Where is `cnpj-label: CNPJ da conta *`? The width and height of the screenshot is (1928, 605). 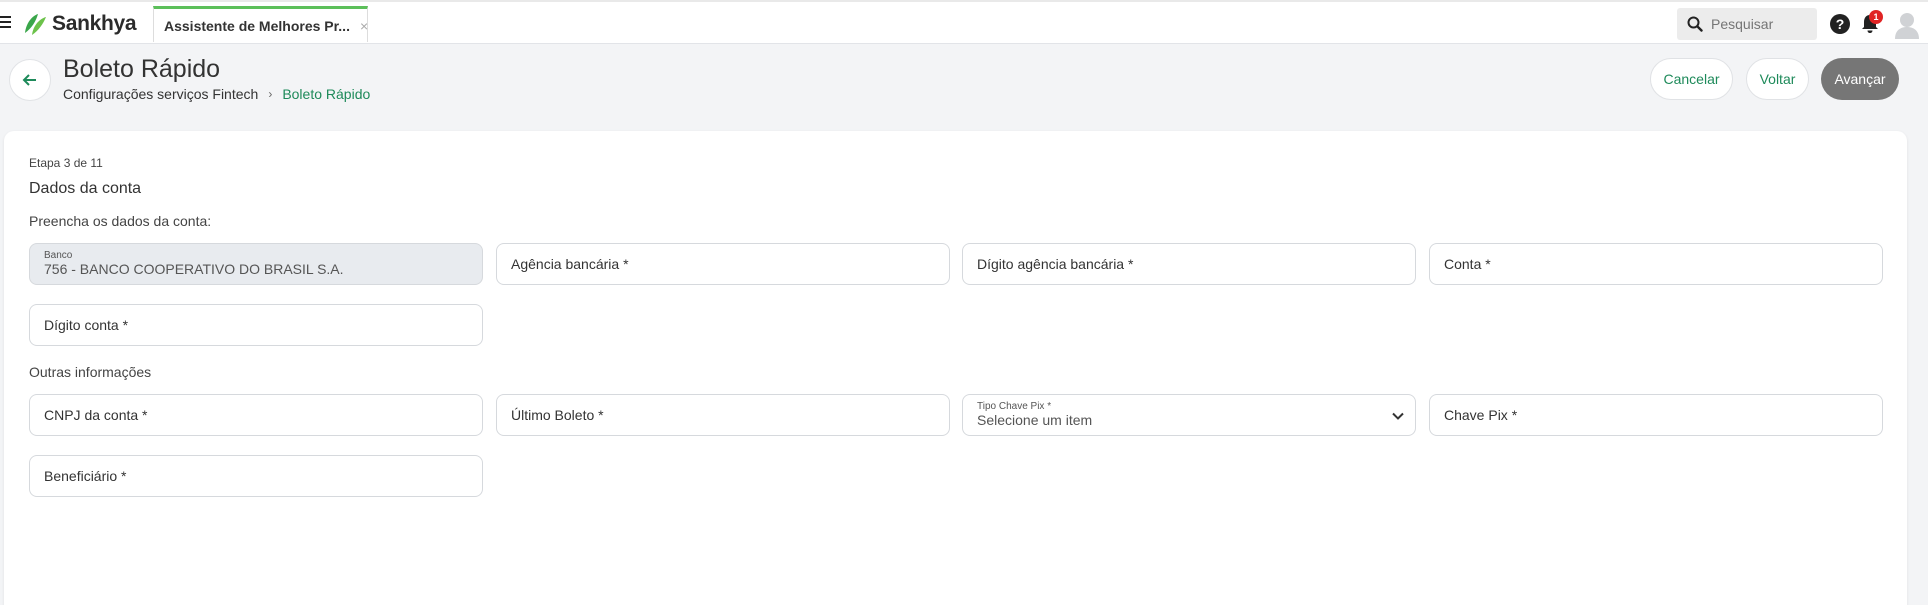
cnpj-label: CNPJ da conta * is located at coordinates (96, 415).